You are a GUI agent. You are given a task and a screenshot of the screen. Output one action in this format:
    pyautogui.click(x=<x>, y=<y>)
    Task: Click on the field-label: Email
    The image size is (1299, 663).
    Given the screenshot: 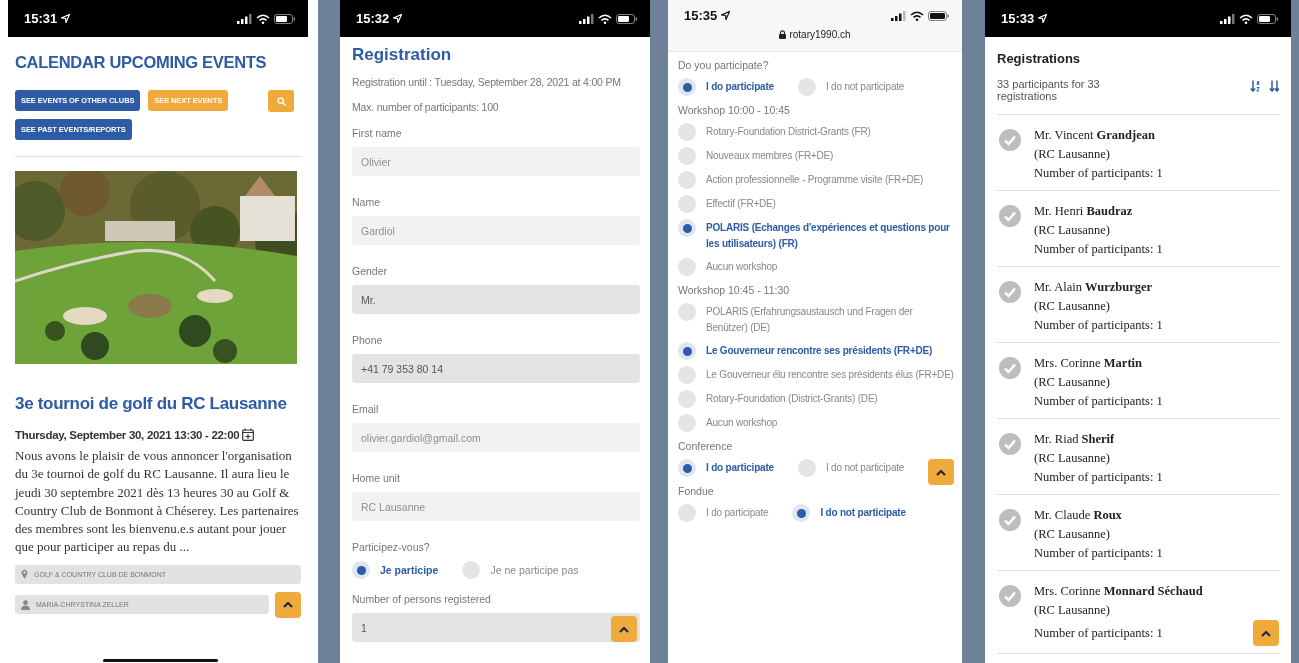 What is the action you would take?
    pyautogui.click(x=366, y=409)
    